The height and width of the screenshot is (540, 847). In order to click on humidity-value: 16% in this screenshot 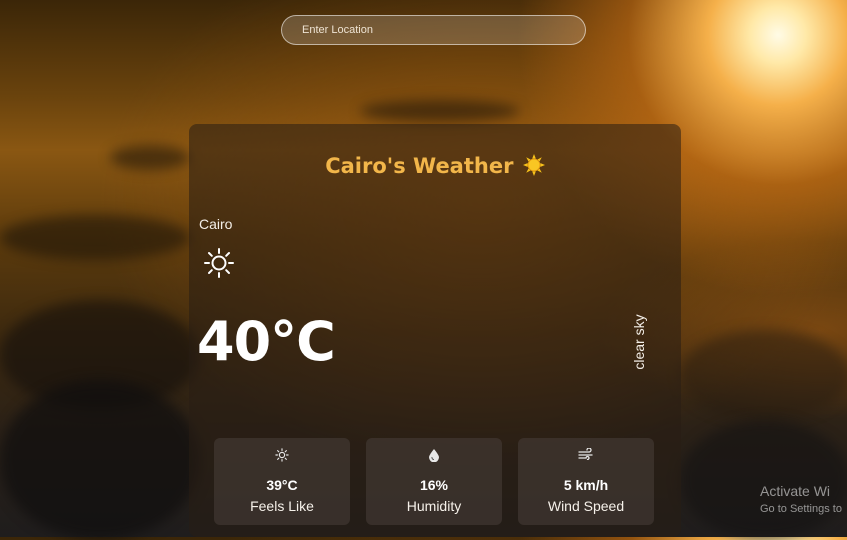, I will do `click(434, 485)`.